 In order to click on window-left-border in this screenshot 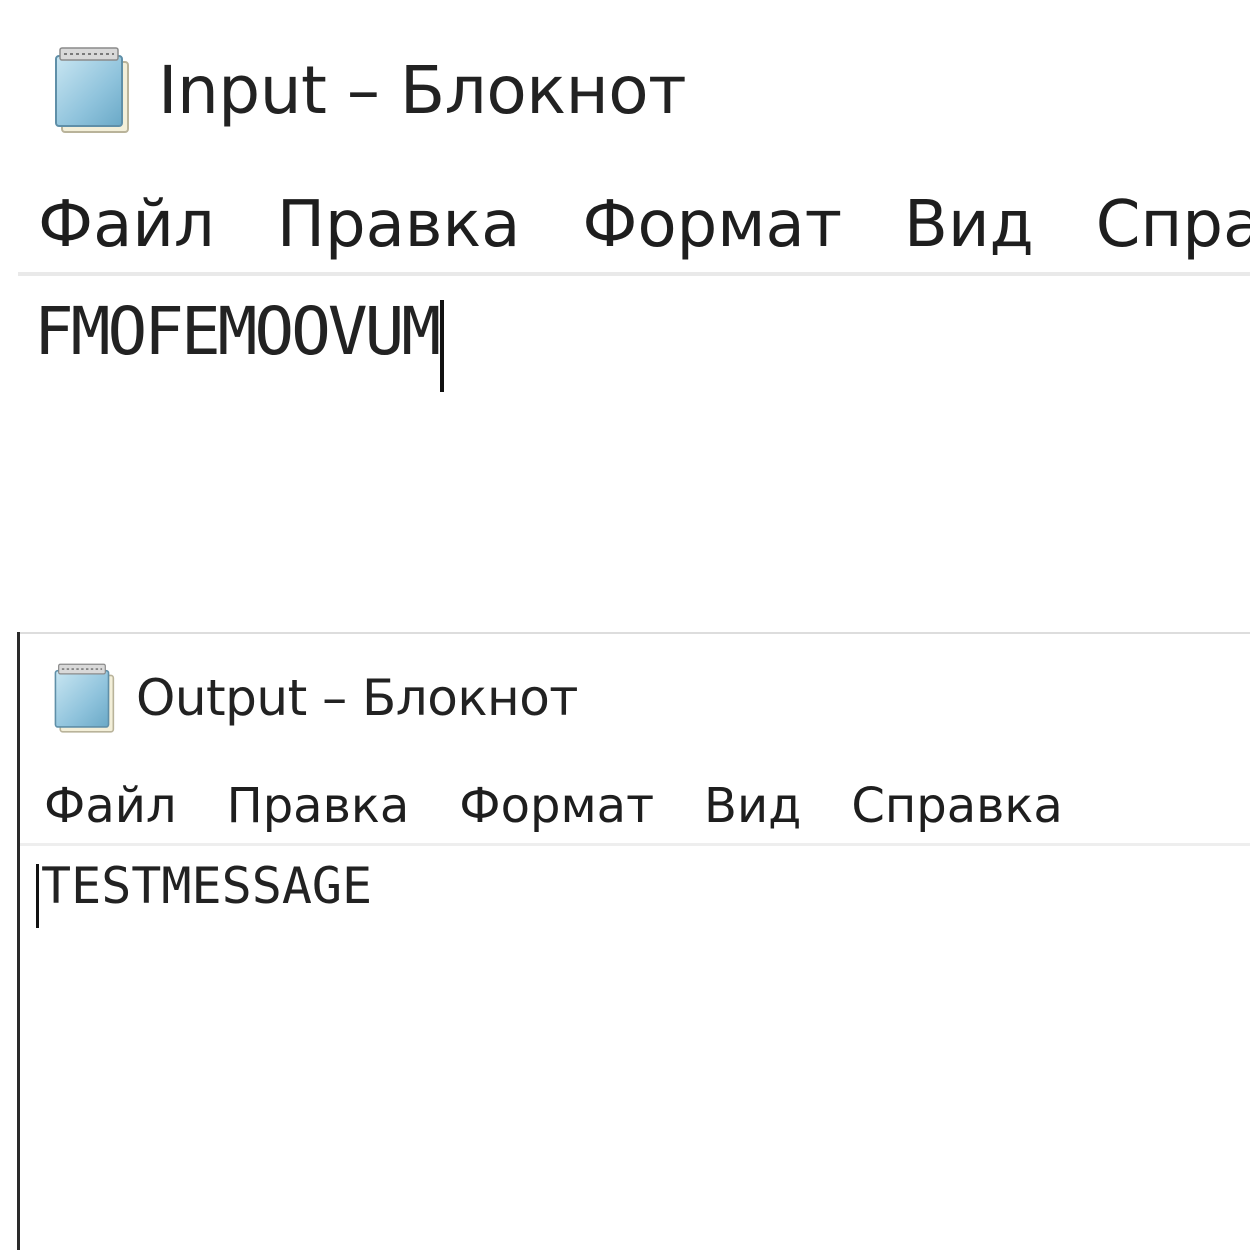, I will do `click(18, 941)`.